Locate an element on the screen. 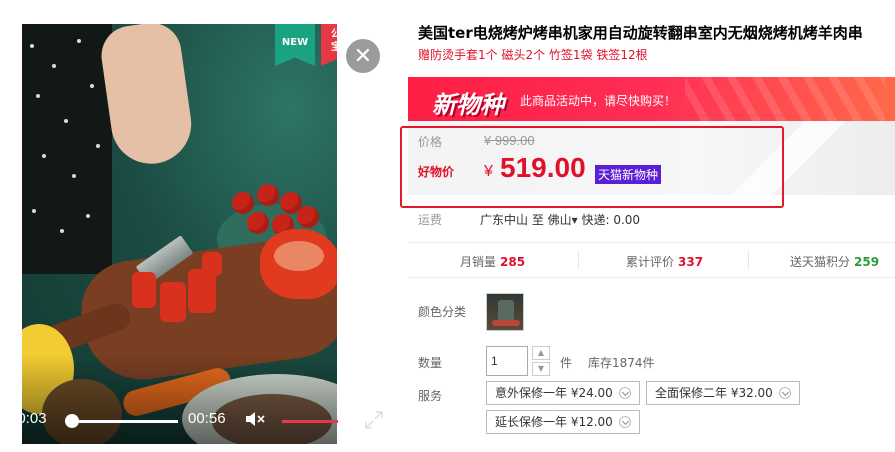 The width and height of the screenshot is (895, 452). public-welfare-badge-label: 公益宝贝 is located at coordinates (334, 41).